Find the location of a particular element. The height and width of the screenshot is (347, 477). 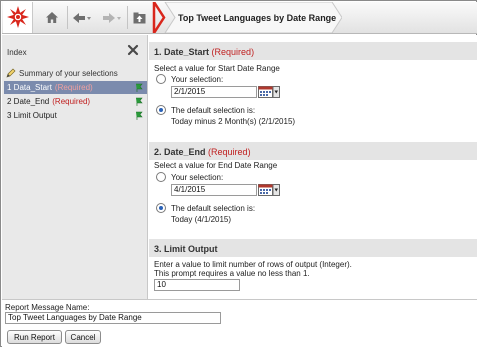

toolbar: Top Tweet Languages by Date Range is located at coordinates (239, 18).